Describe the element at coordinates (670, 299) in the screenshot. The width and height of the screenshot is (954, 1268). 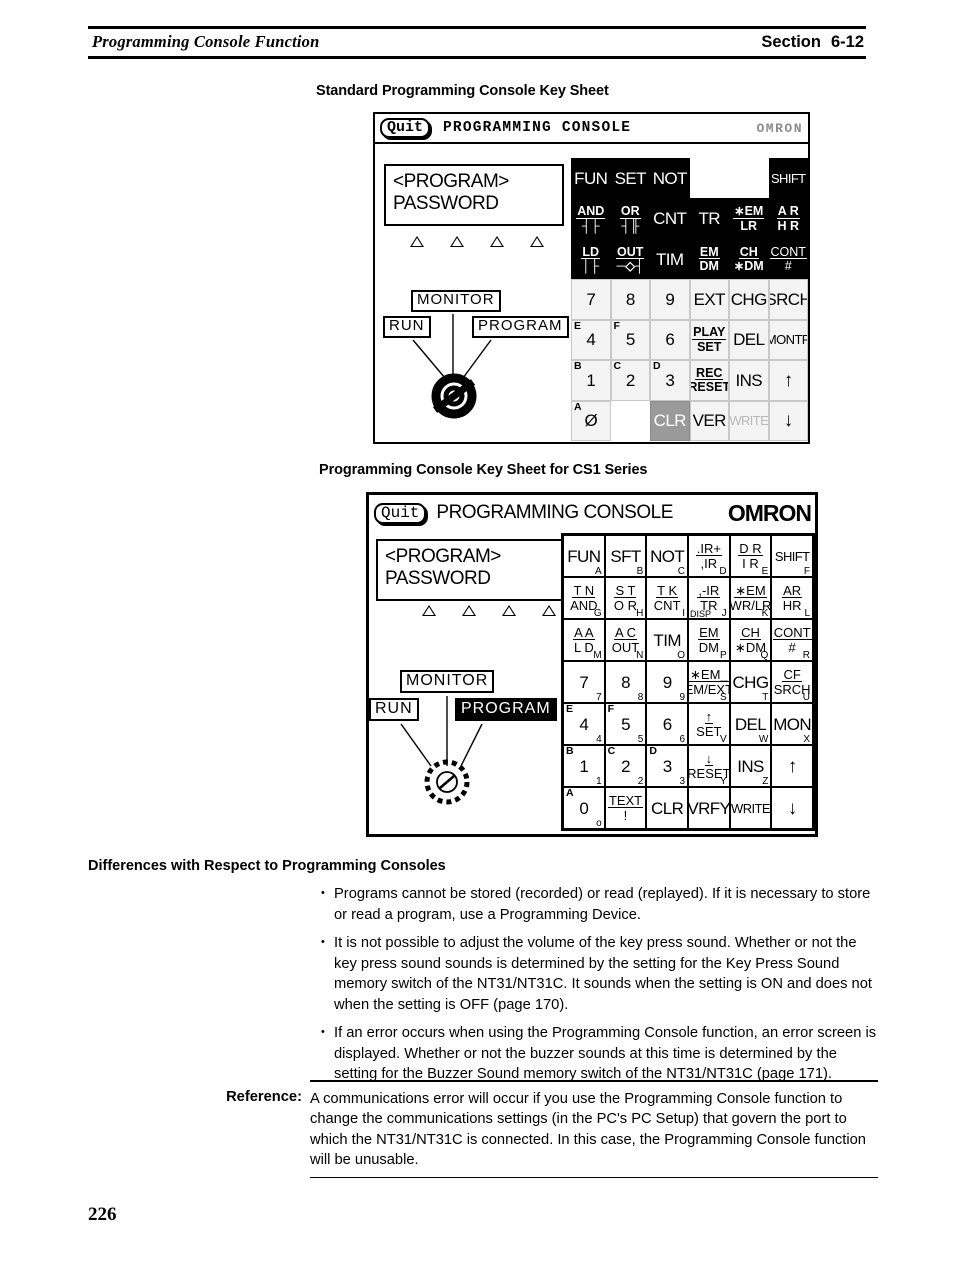
I see `key-9: 9` at that location.